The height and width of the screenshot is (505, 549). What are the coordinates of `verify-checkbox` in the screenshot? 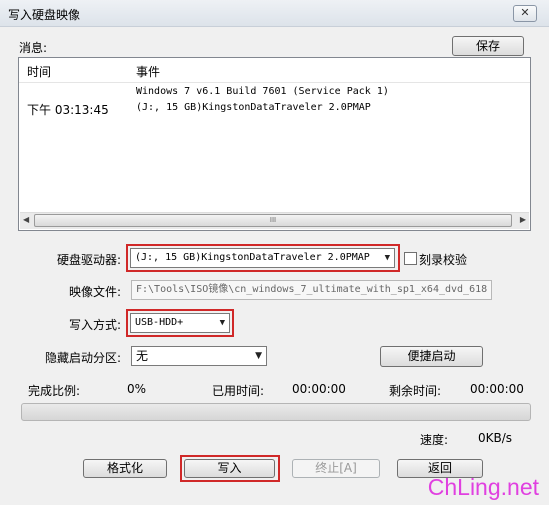 It's located at (410, 258).